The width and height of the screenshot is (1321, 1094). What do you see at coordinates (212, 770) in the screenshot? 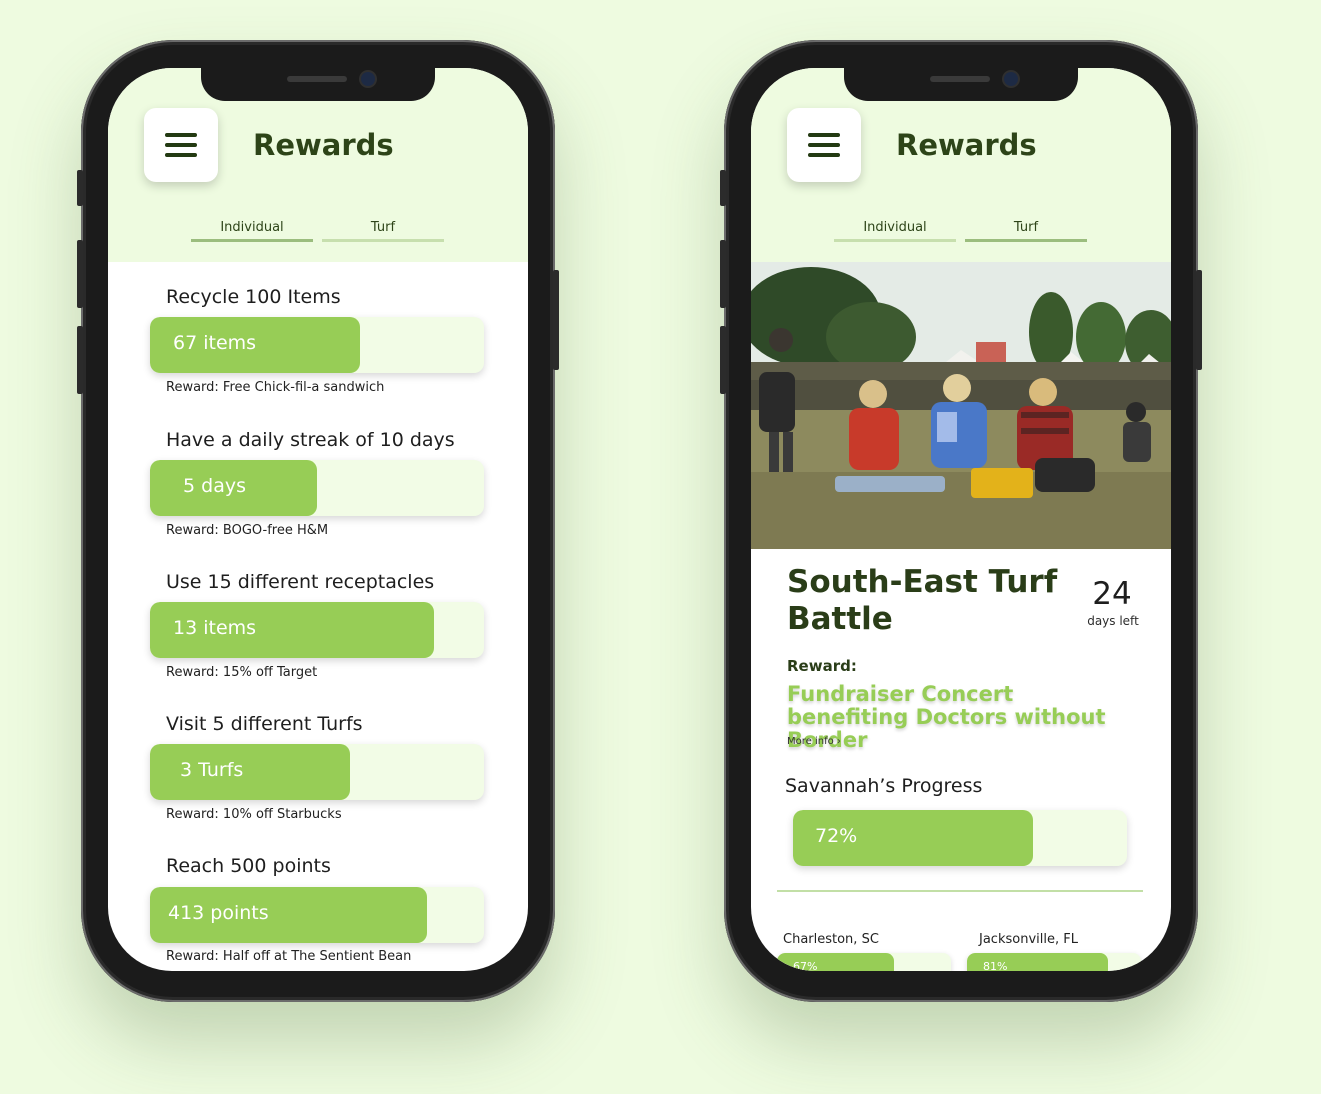
I see `goal-progress-label: 3 Turfs` at bounding box center [212, 770].